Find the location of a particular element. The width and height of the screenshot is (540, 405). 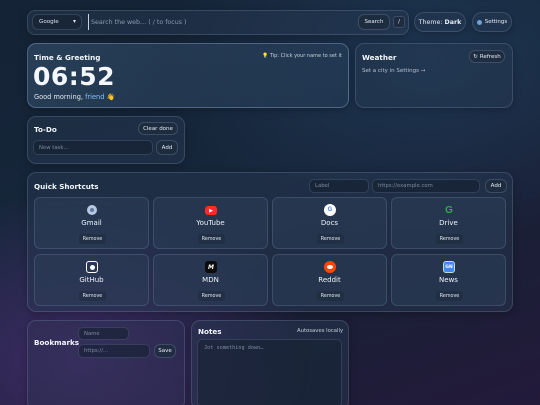

settings-button: Settings is located at coordinates (492, 22).